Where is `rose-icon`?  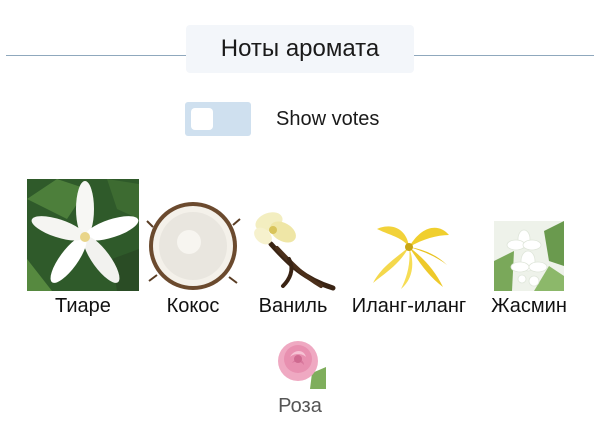
rose-icon is located at coordinates (302, 365).